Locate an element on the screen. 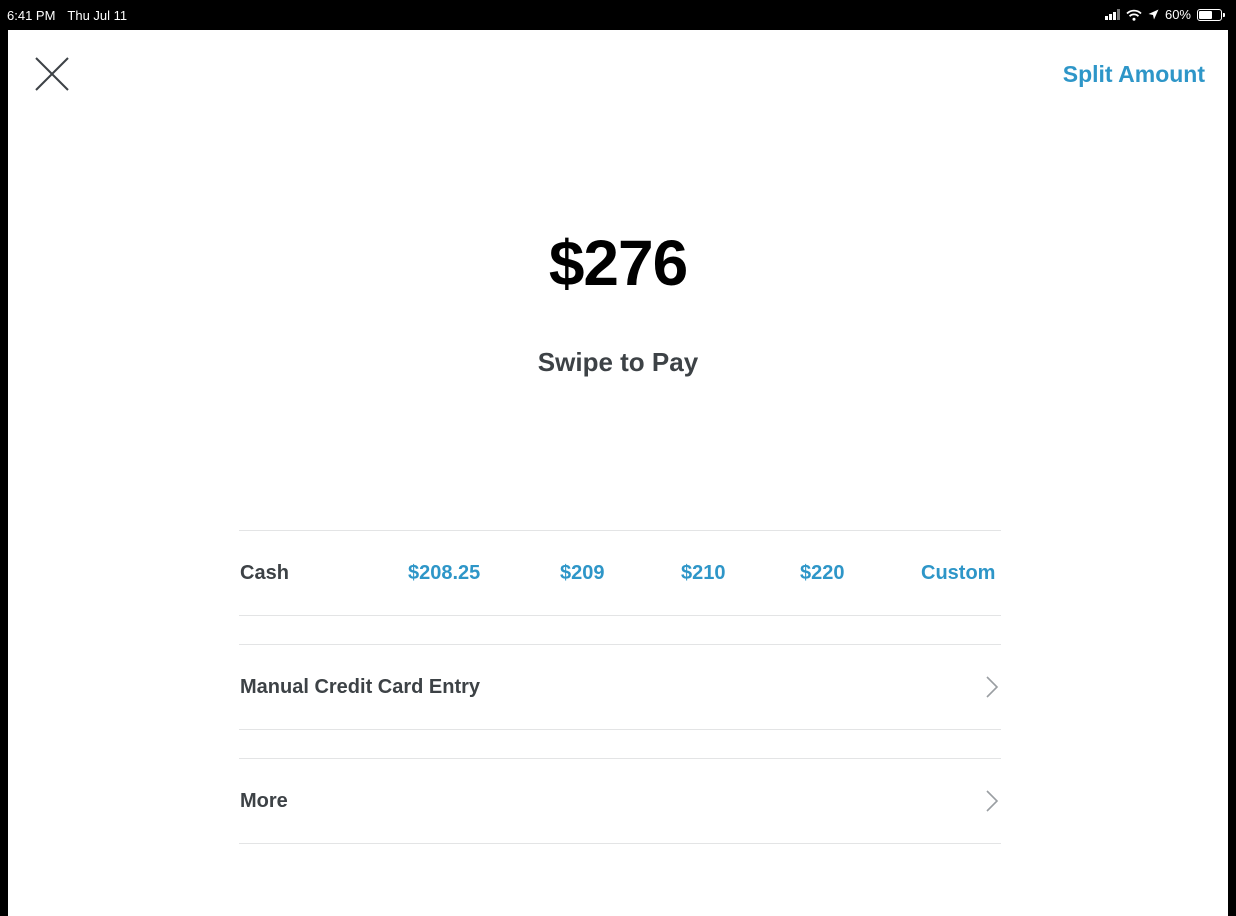 The width and height of the screenshot is (1236, 916). close-button is located at coordinates (52, 74).